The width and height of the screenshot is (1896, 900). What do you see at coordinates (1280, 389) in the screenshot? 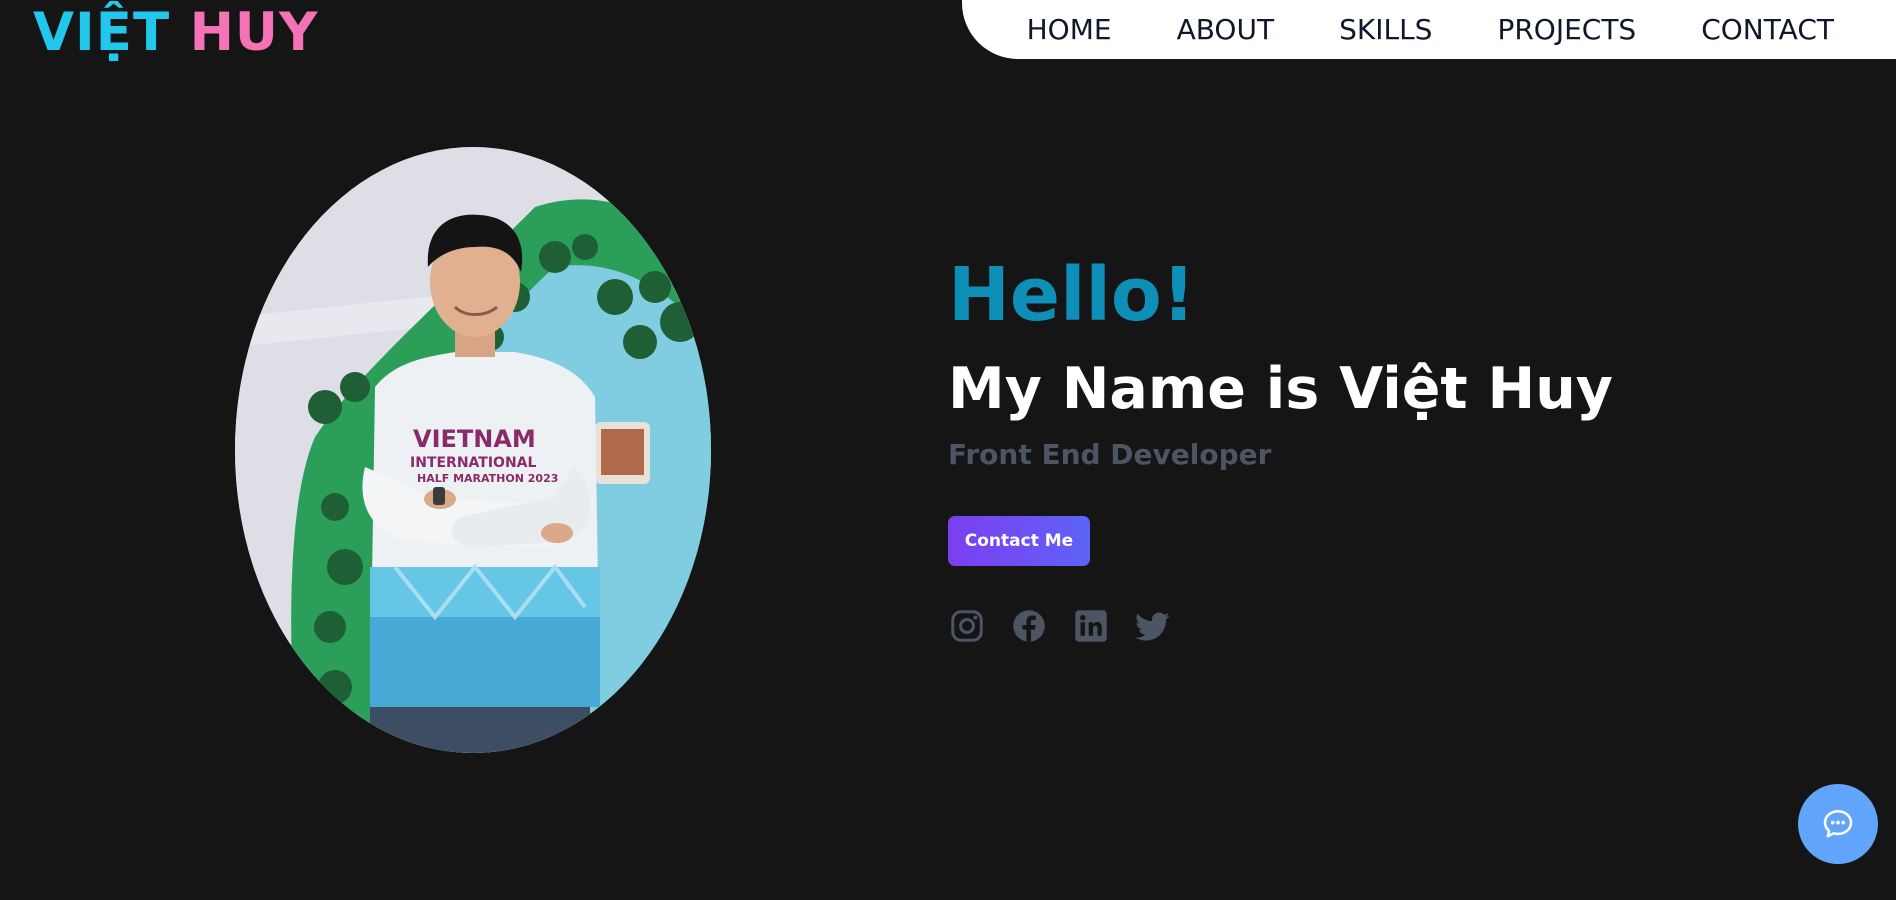
I see `hero-name: My Name is Việt Huy` at bounding box center [1280, 389].